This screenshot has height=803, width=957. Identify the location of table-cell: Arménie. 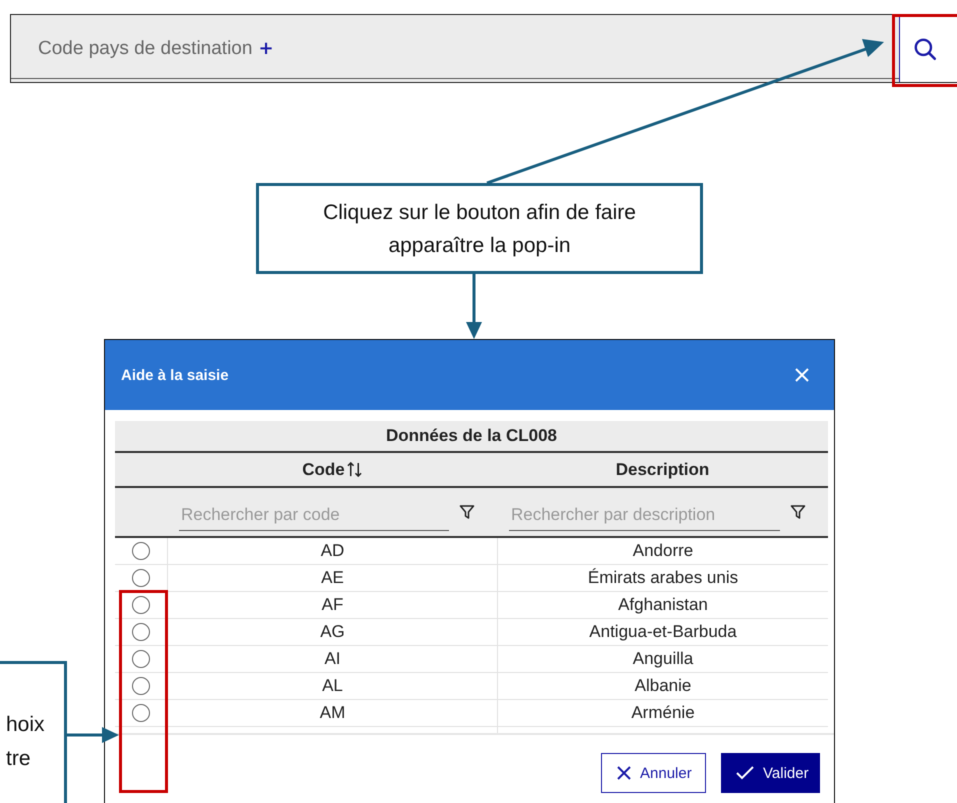
(662, 713).